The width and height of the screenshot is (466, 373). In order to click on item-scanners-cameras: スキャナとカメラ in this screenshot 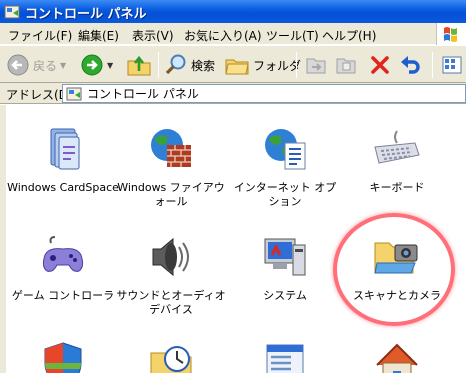, I will do `click(397, 268)`.